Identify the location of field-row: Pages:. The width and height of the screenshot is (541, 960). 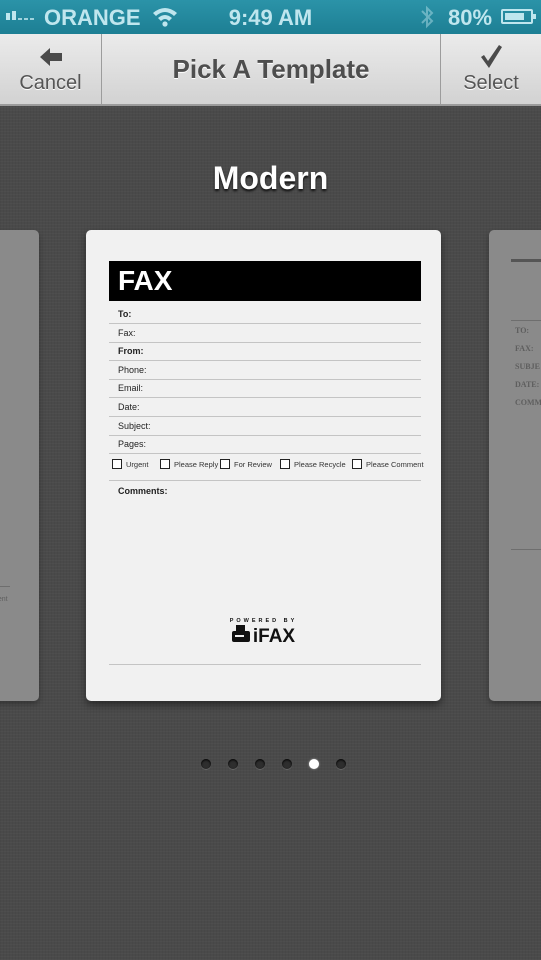
(265, 445).